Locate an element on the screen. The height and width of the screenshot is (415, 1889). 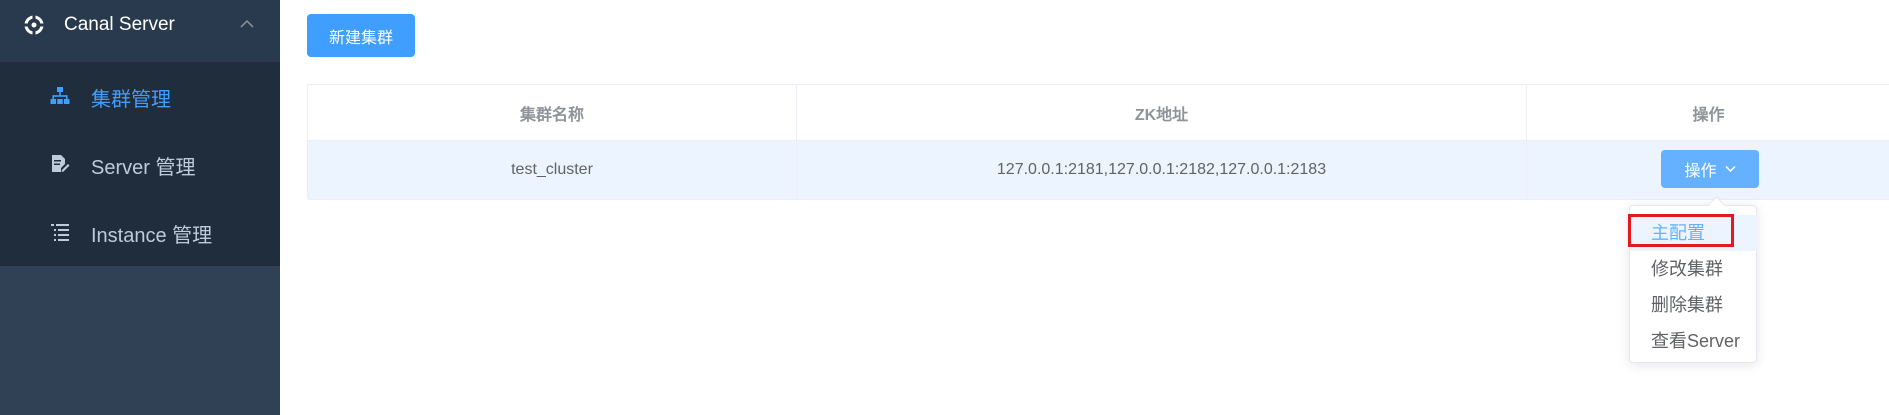
sitemap-icon is located at coordinates (60, 95).